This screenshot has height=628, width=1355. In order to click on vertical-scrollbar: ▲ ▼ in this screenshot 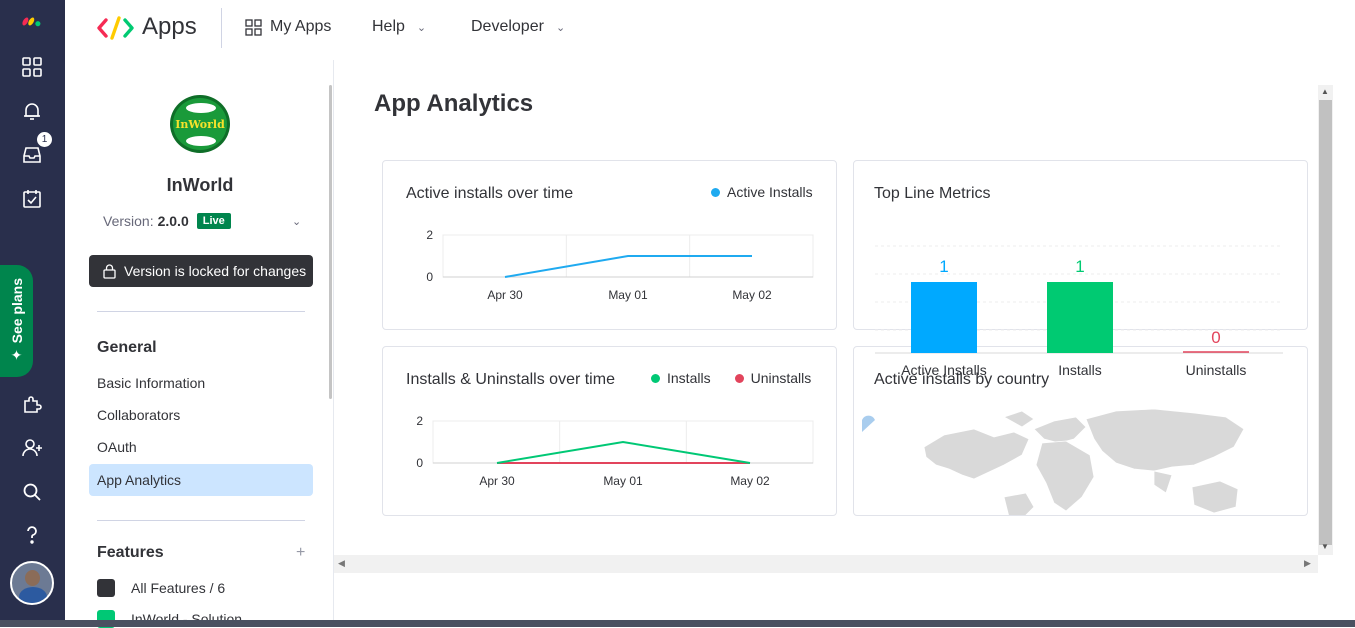, I will do `click(1325, 320)`.